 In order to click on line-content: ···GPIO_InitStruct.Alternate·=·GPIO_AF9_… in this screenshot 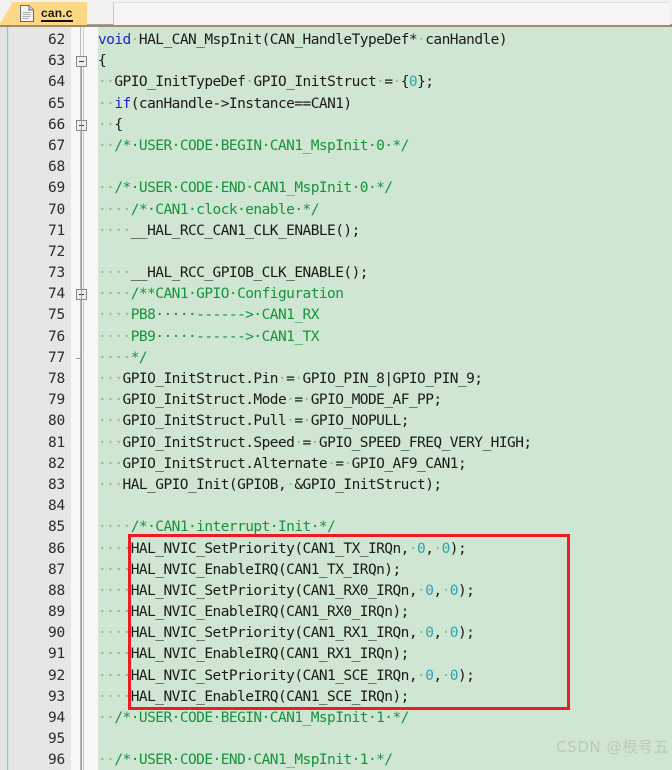, I will do `click(282, 463)`.